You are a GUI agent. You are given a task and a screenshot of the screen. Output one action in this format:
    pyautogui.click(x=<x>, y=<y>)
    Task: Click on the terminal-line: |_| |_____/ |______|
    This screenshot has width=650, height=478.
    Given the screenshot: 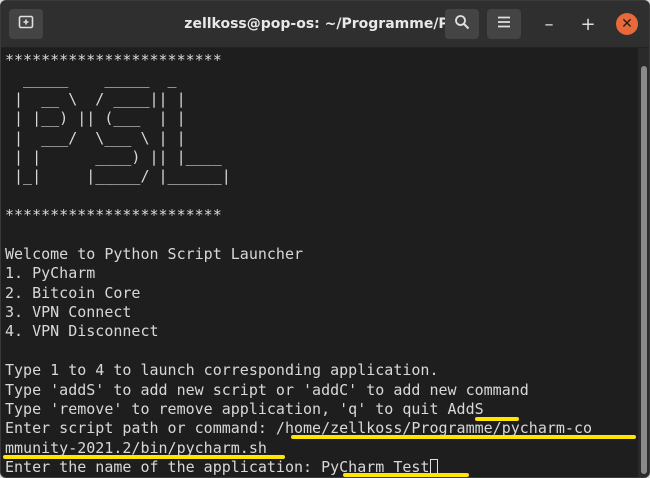 What is the action you would take?
    pyautogui.click(x=118, y=176)
    